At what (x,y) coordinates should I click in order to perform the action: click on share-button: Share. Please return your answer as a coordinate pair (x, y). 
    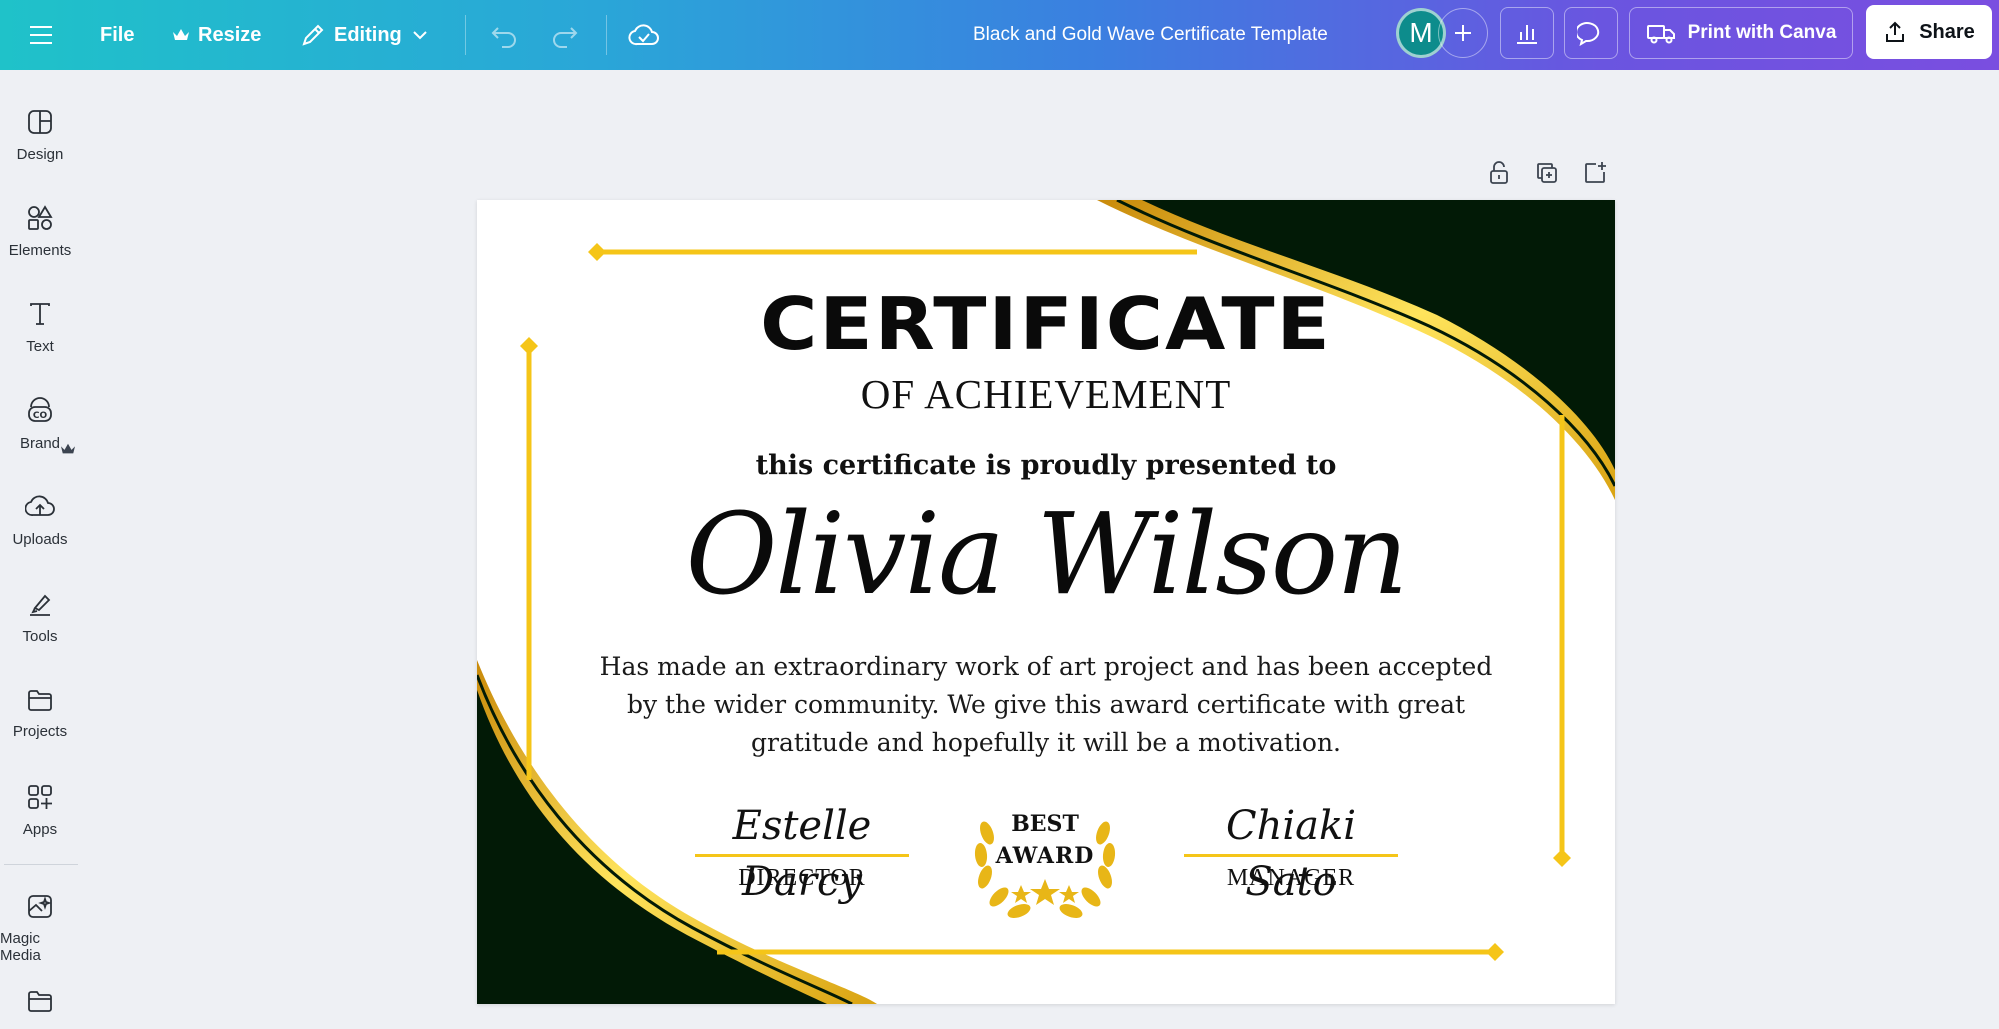
    Looking at the image, I should click on (1929, 32).